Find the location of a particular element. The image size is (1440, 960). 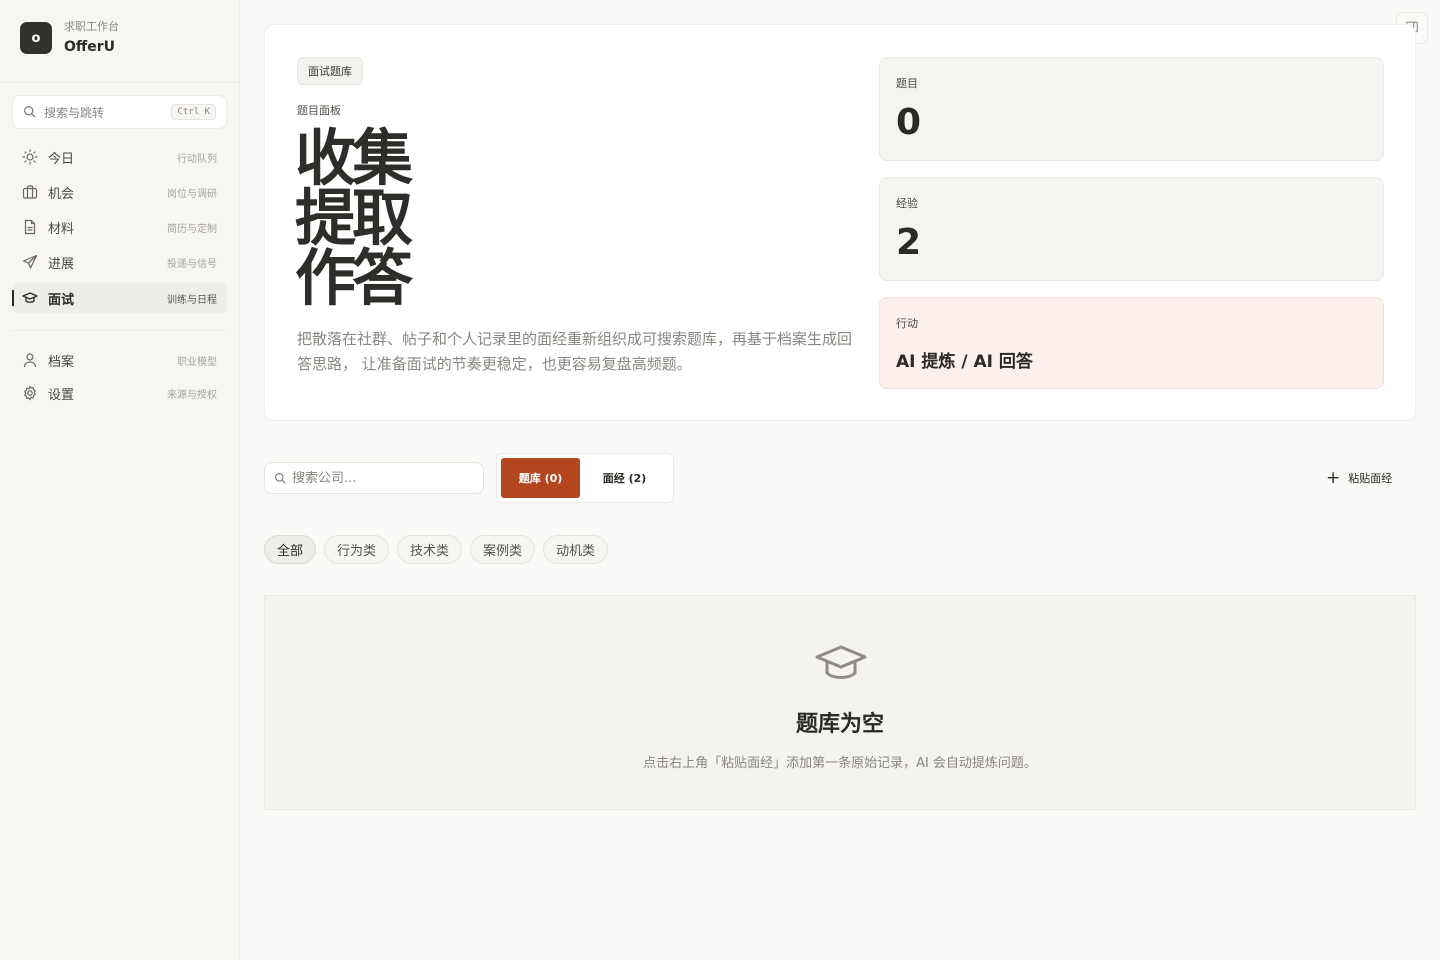

empty-state-title: 题库为空 is located at coordinates (839, 724).